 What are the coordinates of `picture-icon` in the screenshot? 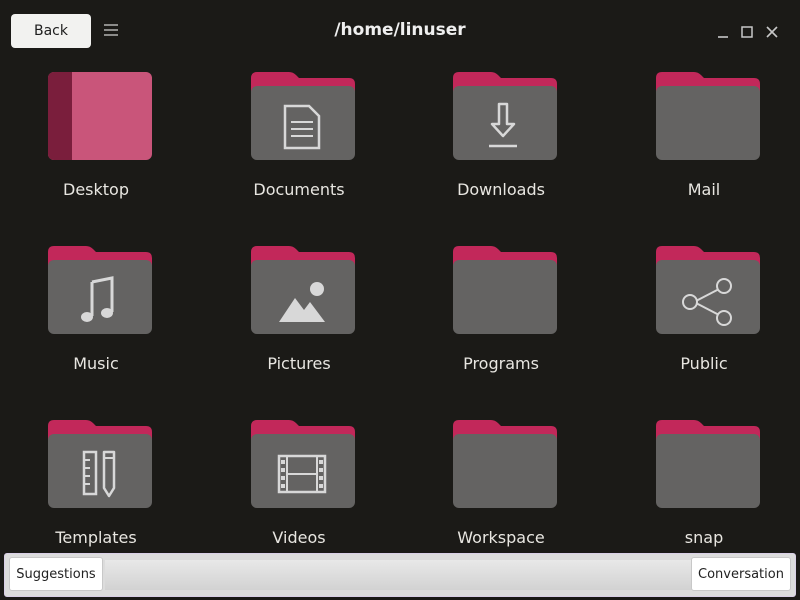 It's located at (303, 290).